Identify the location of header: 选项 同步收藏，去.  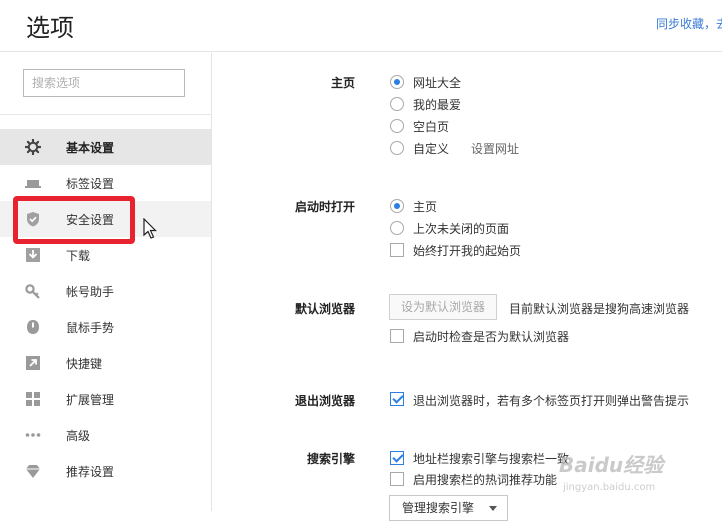
(361, 26).